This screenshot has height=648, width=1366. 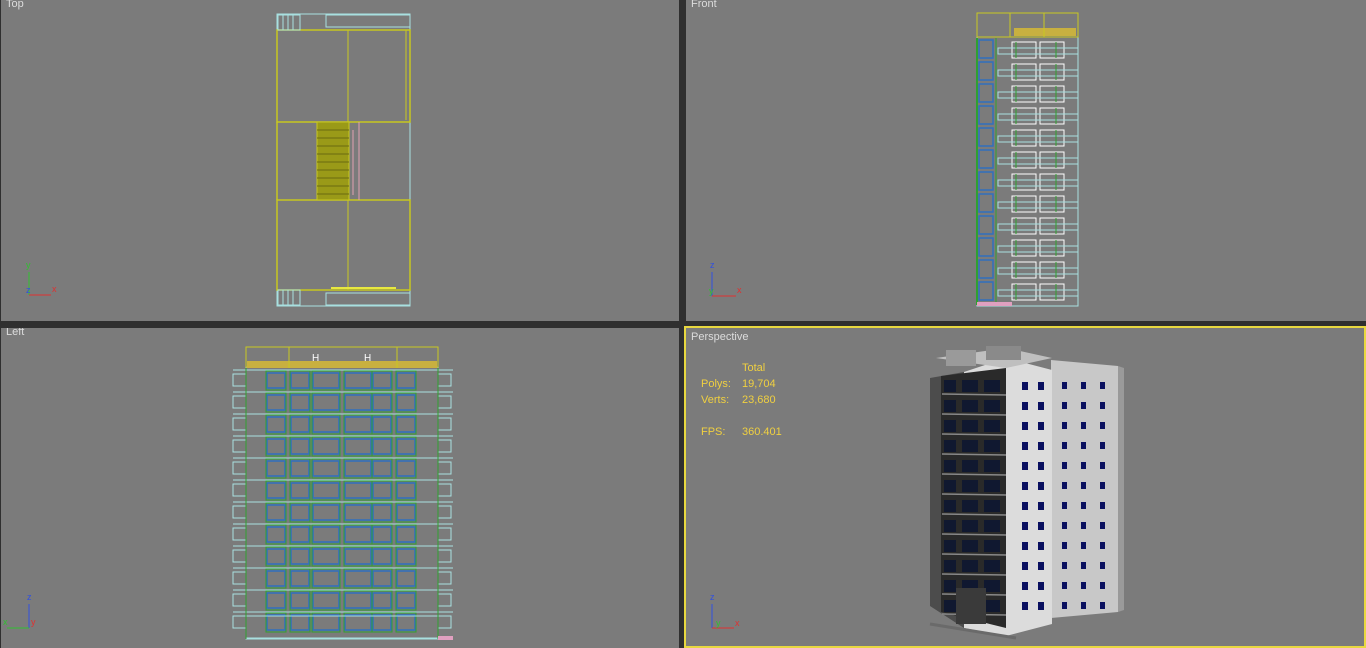 What do you see at coordinates (894, 159) in the screenshot?
I see `front-view-wireframe: z y x` at bounding box center [894, 159].